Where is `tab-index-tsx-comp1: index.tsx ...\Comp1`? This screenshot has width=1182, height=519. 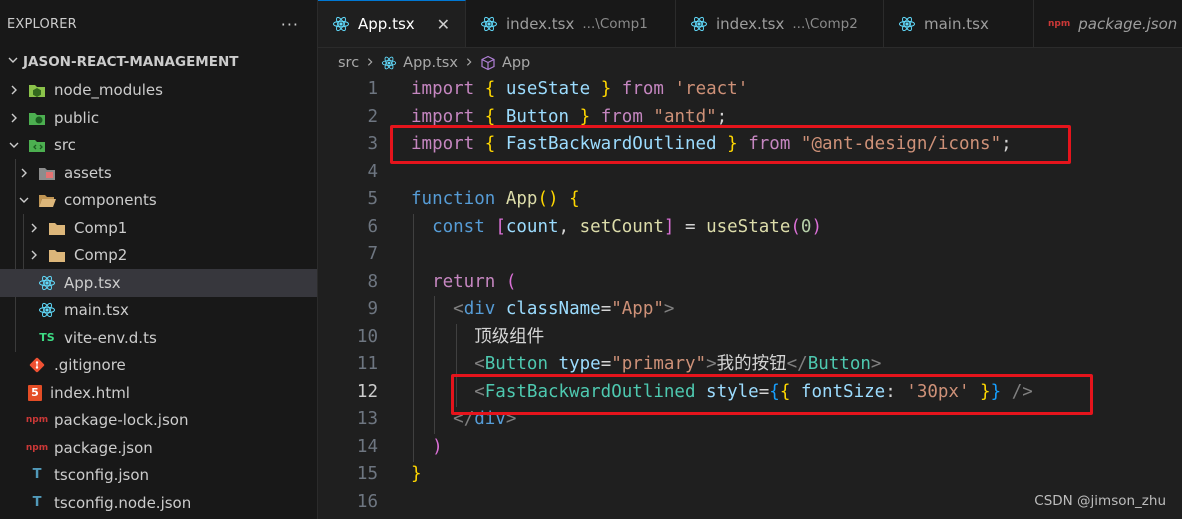 tab-index-tsx-comp1: index.tsx ...\Comp1 is located at coordinates (571, 23).